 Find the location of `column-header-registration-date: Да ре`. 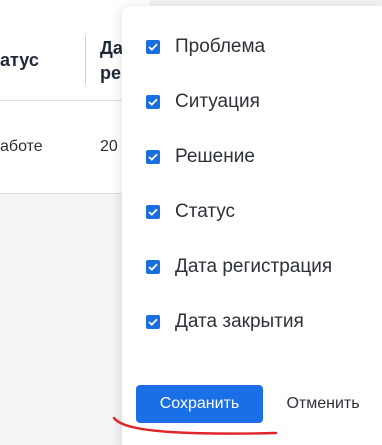

column-header-registration-date: Да ре is located at coordinates (111, 61).